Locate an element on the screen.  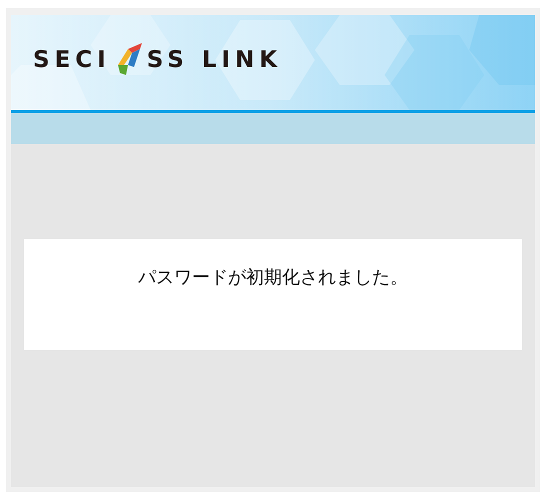
message-text: パスワードが初期化されました。 is located at coordinates (273, 277).